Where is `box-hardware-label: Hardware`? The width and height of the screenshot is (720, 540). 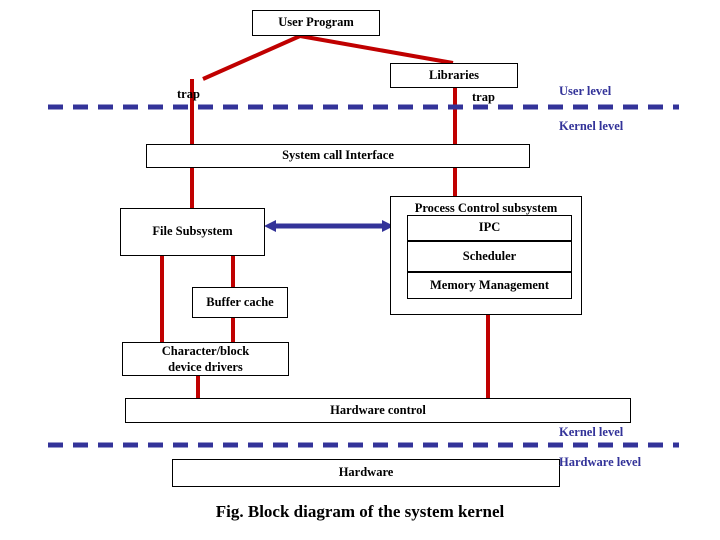
box-hardware-label: Hardware is located at coordinates (366, 472).